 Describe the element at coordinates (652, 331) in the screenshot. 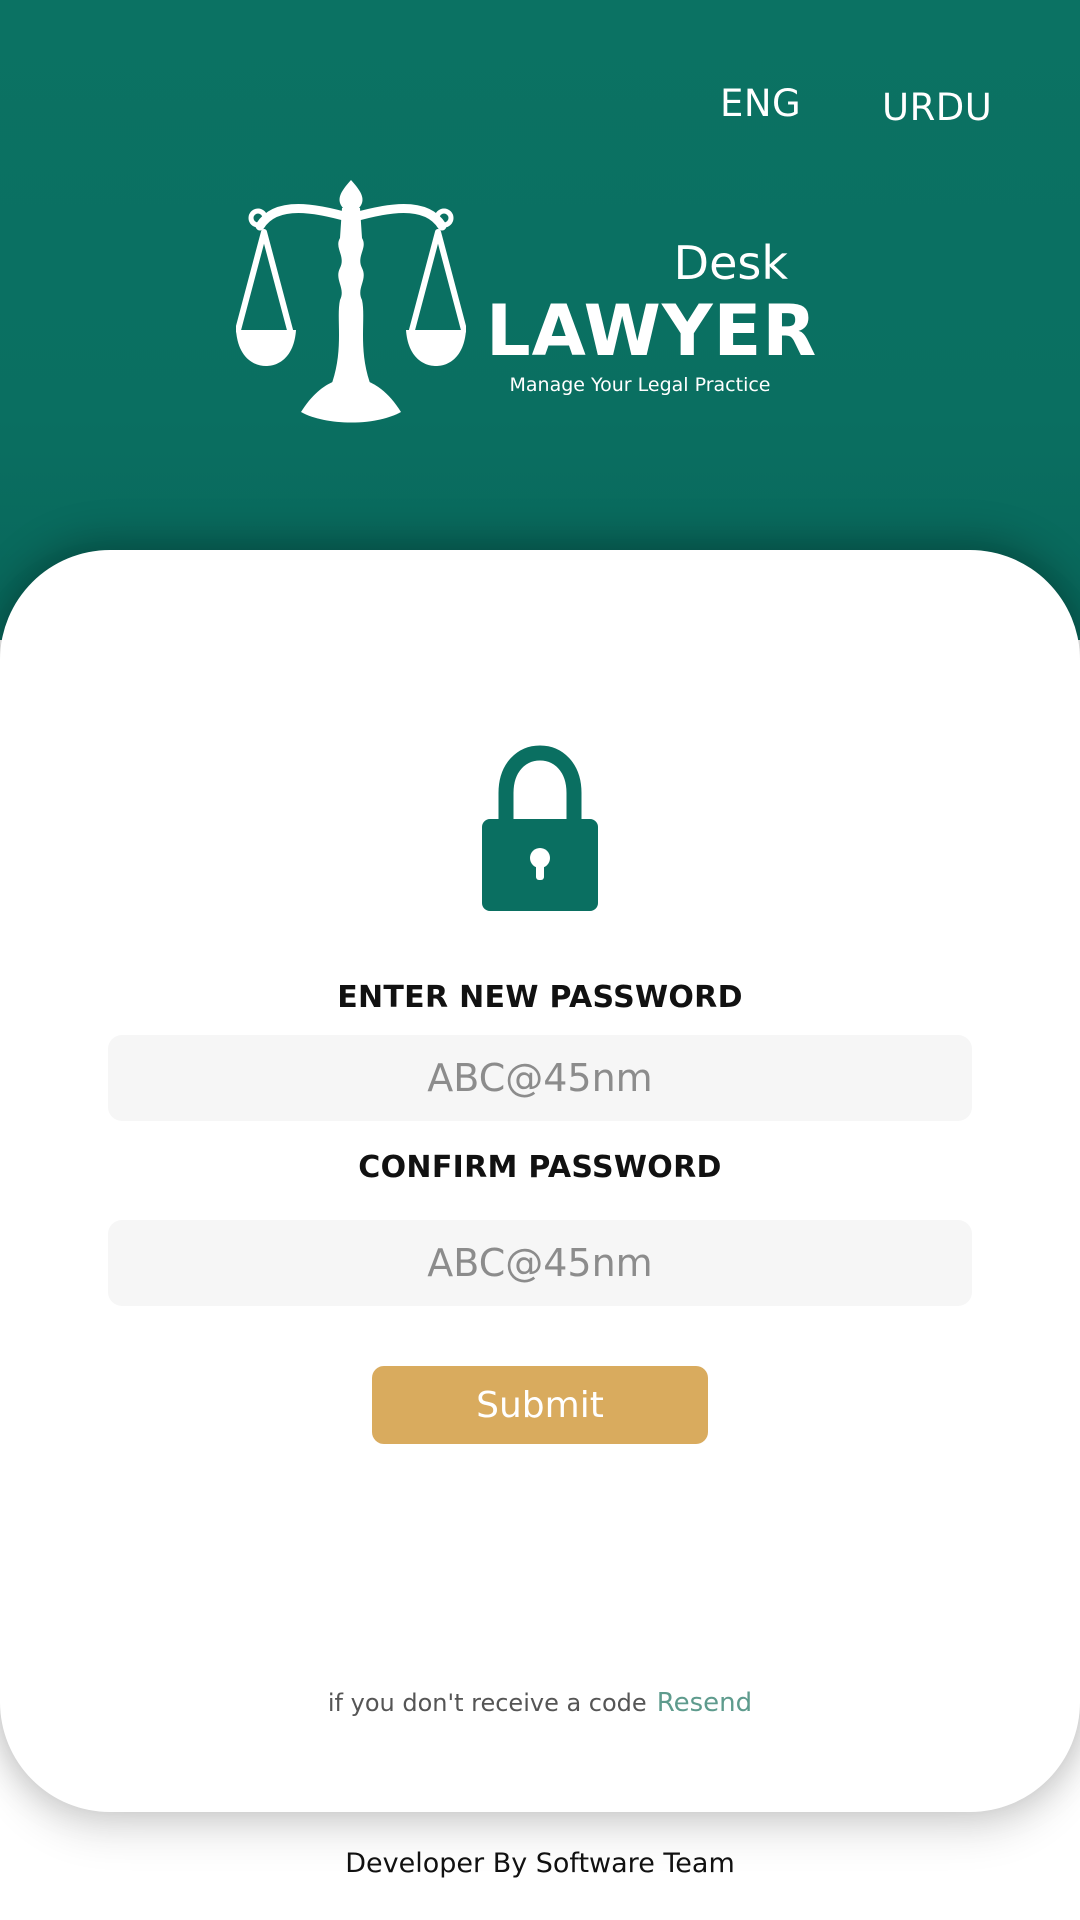

I see `logo-lawyer-text: LAWYER` at that location.